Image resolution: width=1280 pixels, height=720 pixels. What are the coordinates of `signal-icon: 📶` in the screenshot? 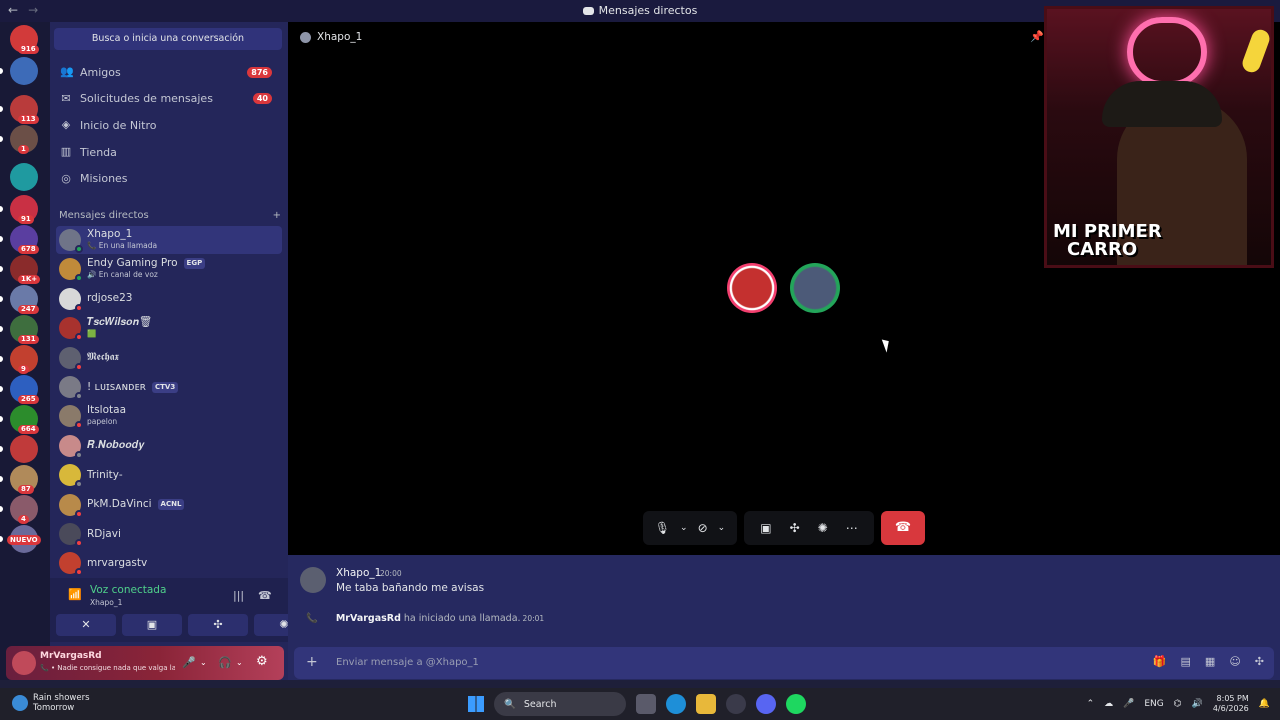 It's located at (75, 594).